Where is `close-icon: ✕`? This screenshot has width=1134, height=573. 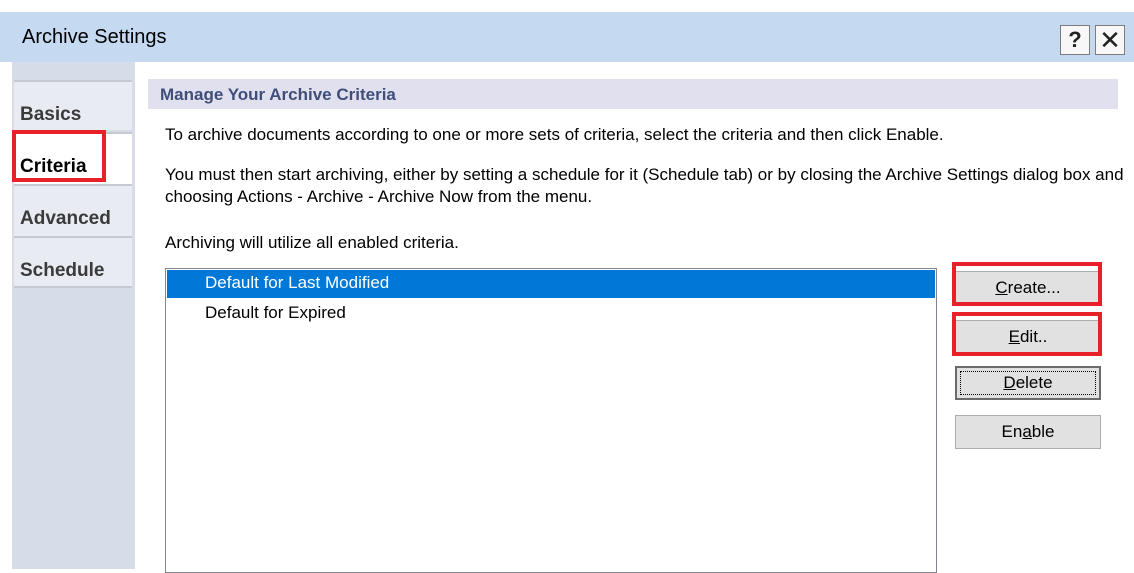 close-icon: ✕ is located at coordinates (1110, 39).